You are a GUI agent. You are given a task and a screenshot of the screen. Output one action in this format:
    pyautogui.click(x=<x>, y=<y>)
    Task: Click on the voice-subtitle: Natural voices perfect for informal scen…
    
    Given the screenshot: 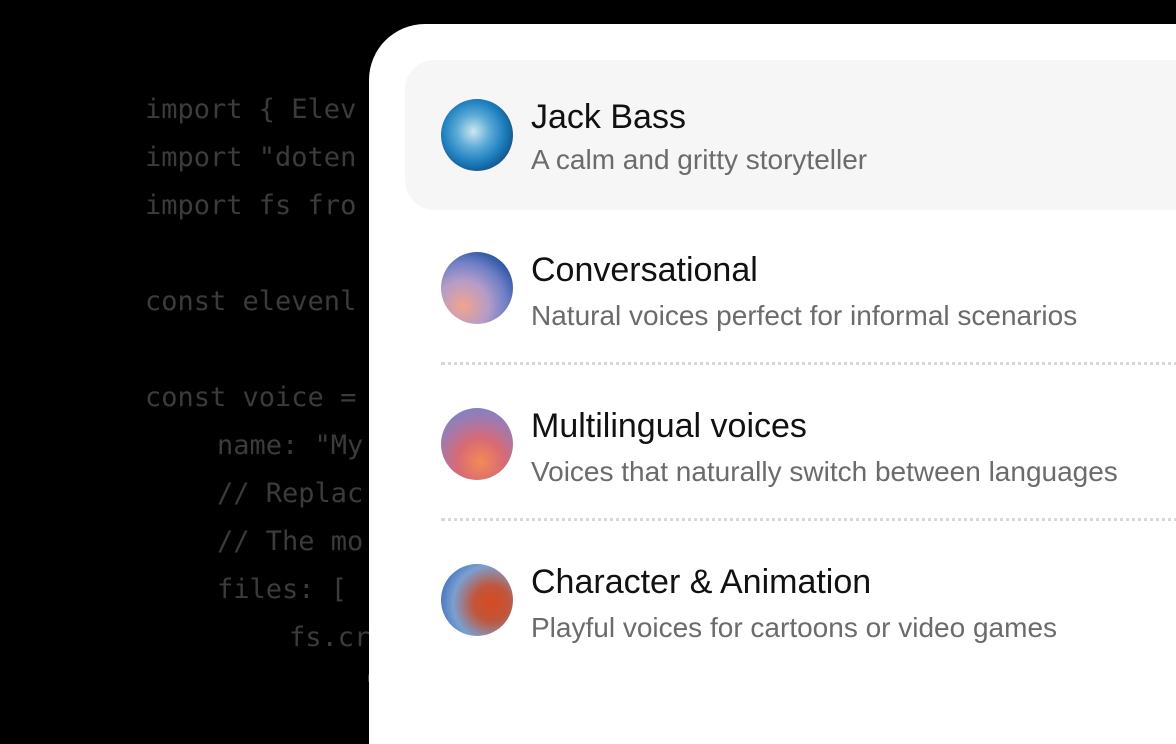 What is the action you would take?
    pyautogui.click(x=804, y=315)
    